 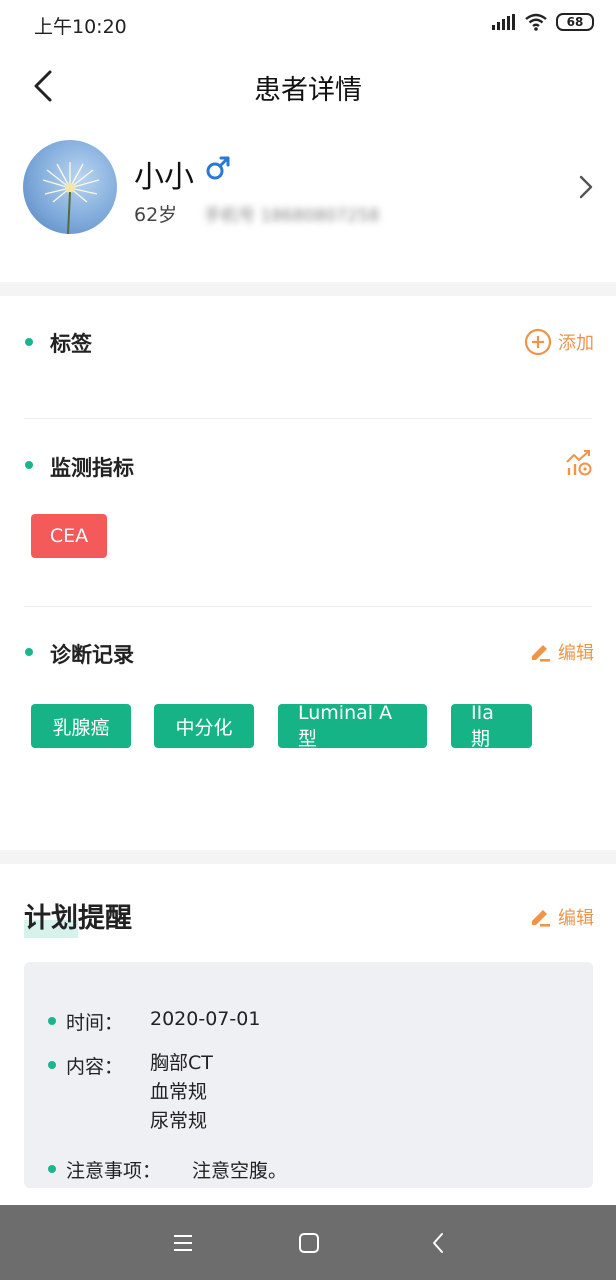 I want to click on patient-profile-card: 小小 62岁 手机号 18680807258, so click(x=308, y=207).